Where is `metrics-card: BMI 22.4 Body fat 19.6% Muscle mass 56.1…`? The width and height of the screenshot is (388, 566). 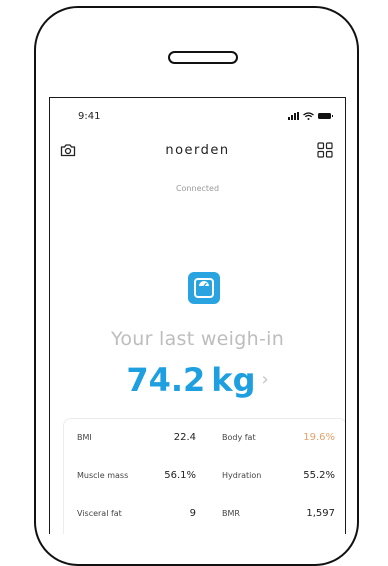
metrics-card: BMI 22.4 Body fat 19.6% Muscle mass 56.1… is located at coordinates (204, 476).